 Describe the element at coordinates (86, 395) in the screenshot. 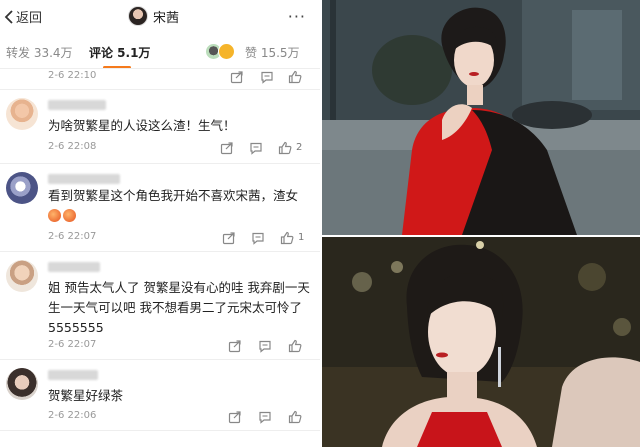

I see `comment-text: 贺繁星好绿茶` at that location.